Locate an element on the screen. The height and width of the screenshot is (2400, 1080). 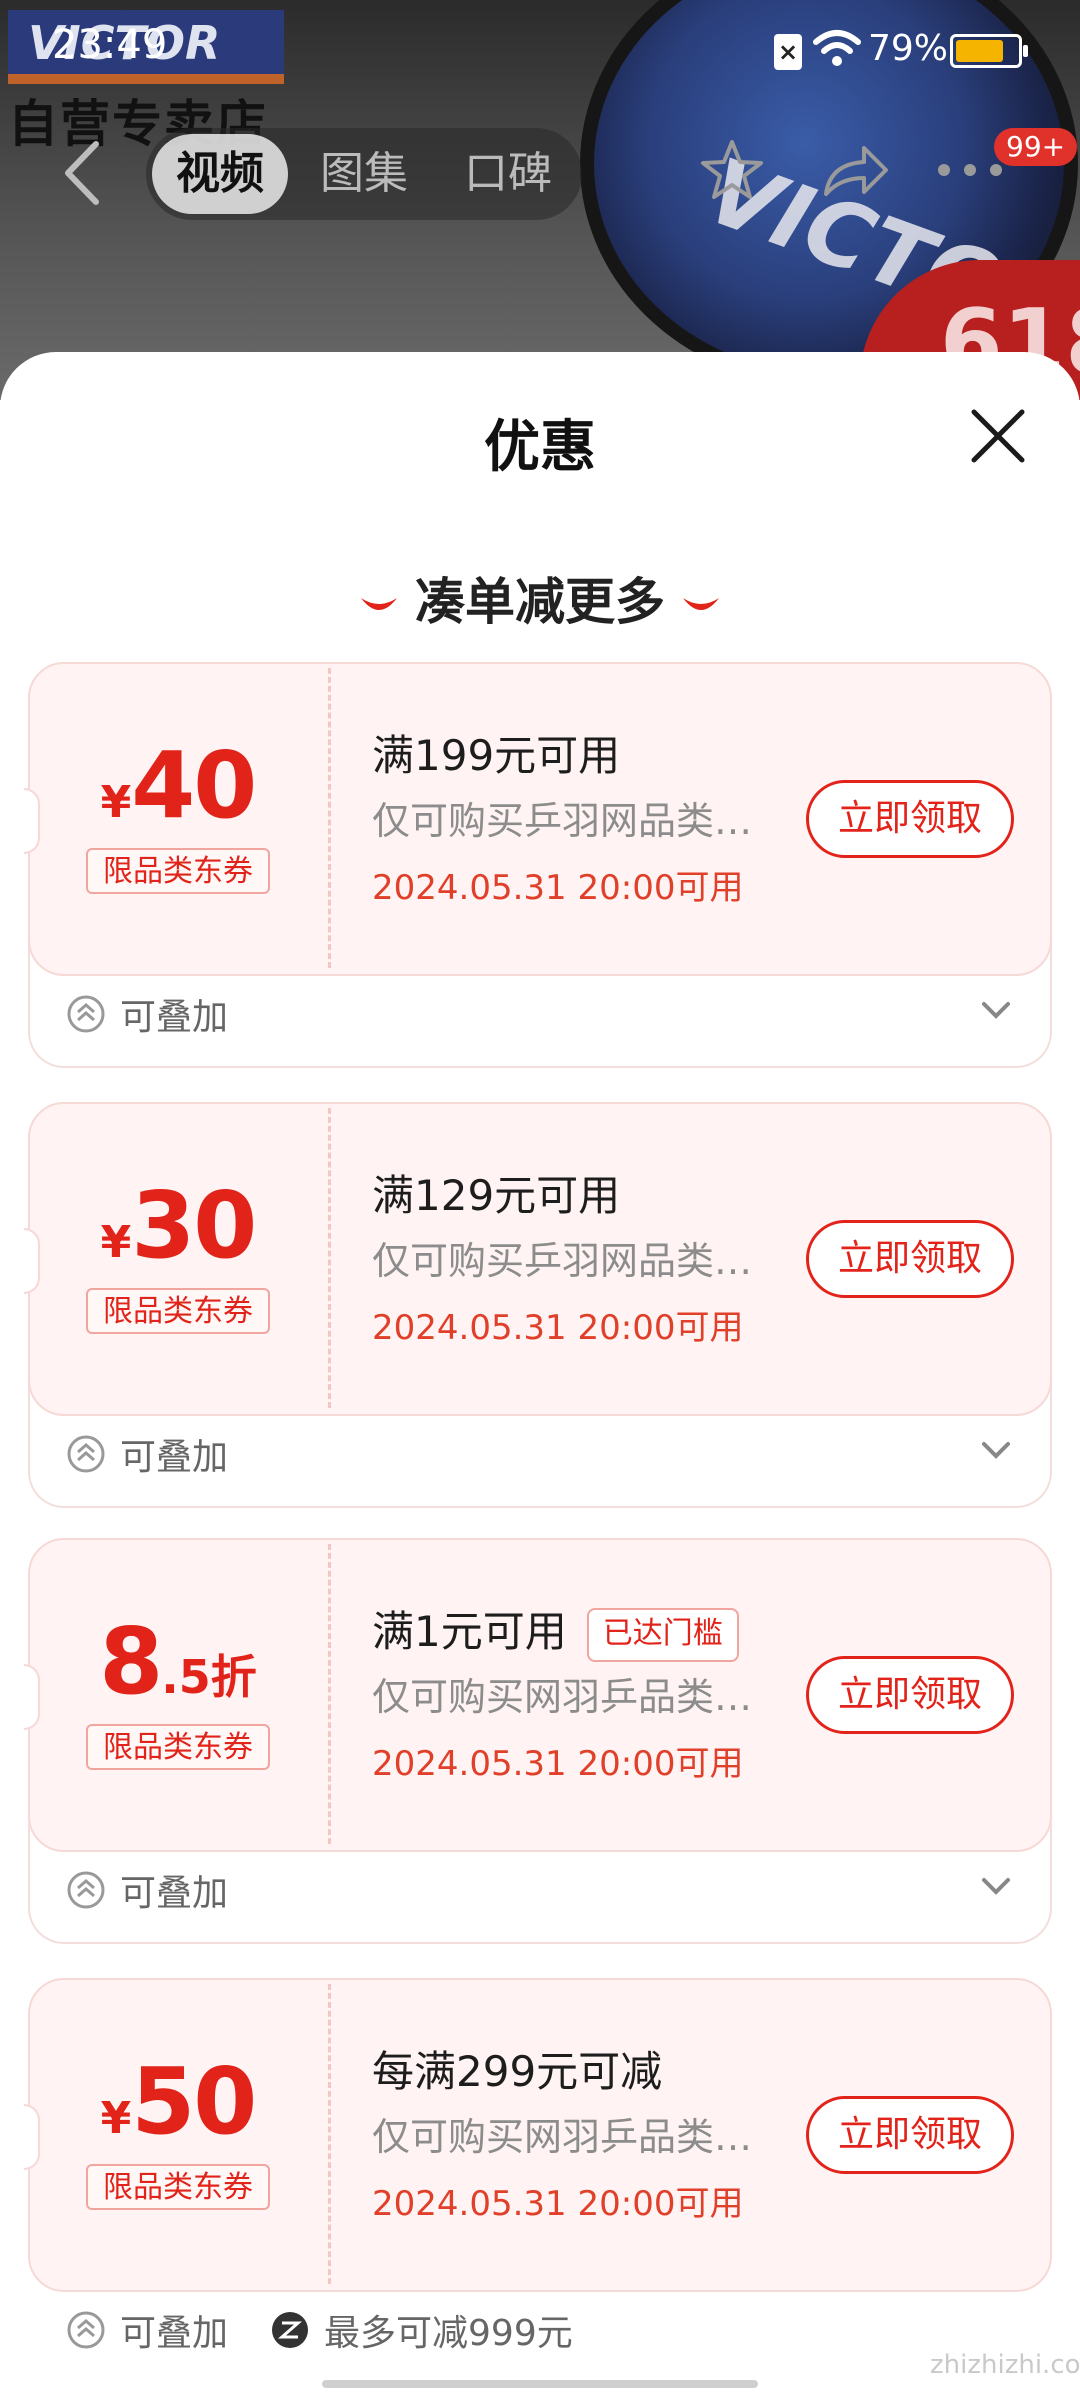
sim-icon: × is located at coordinates (788, 52).